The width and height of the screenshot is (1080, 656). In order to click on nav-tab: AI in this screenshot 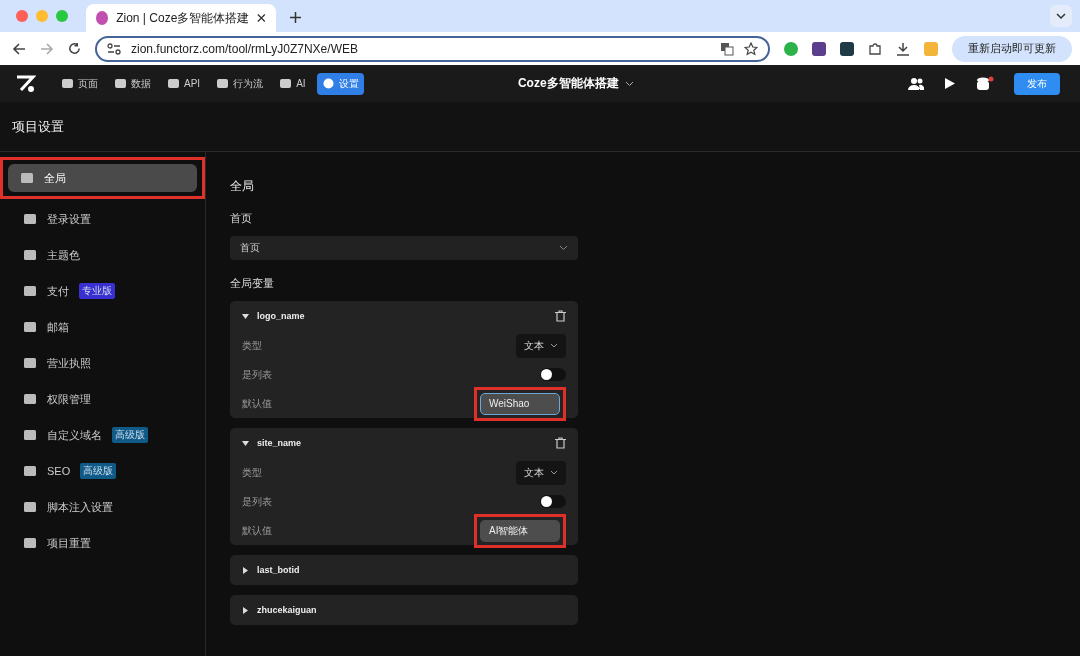, I will do `click(292, 83)`.